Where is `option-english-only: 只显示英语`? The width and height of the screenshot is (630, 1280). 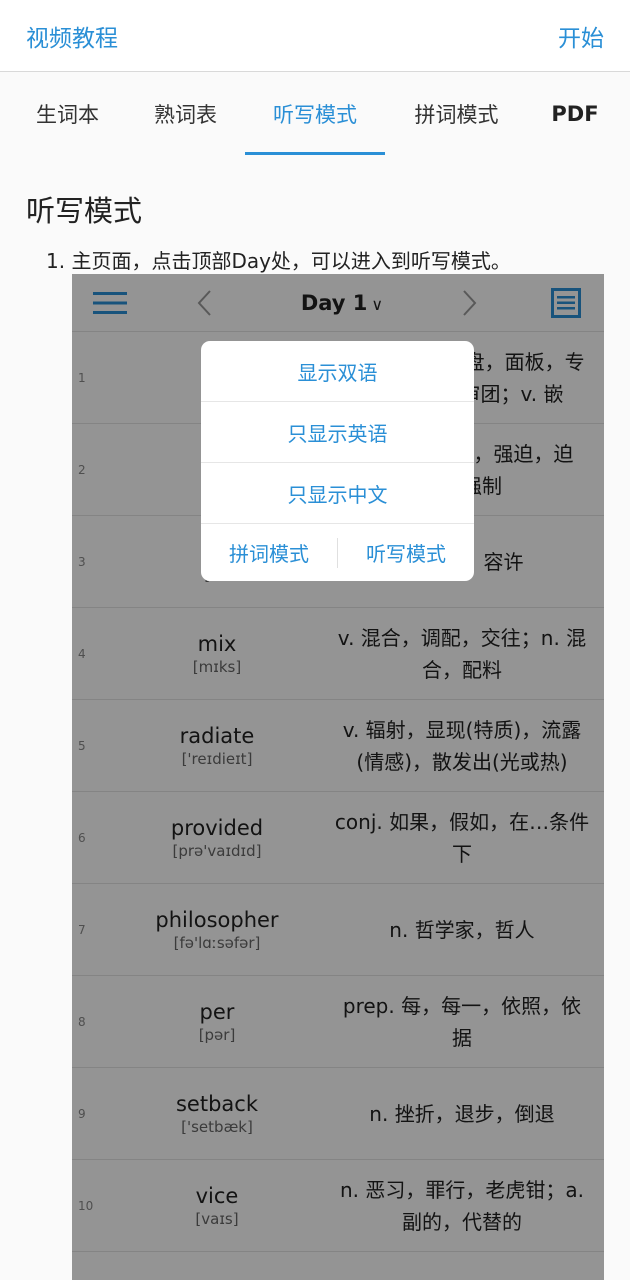
option-english-only: 只显示英语 is located at coordinates (337, 432).